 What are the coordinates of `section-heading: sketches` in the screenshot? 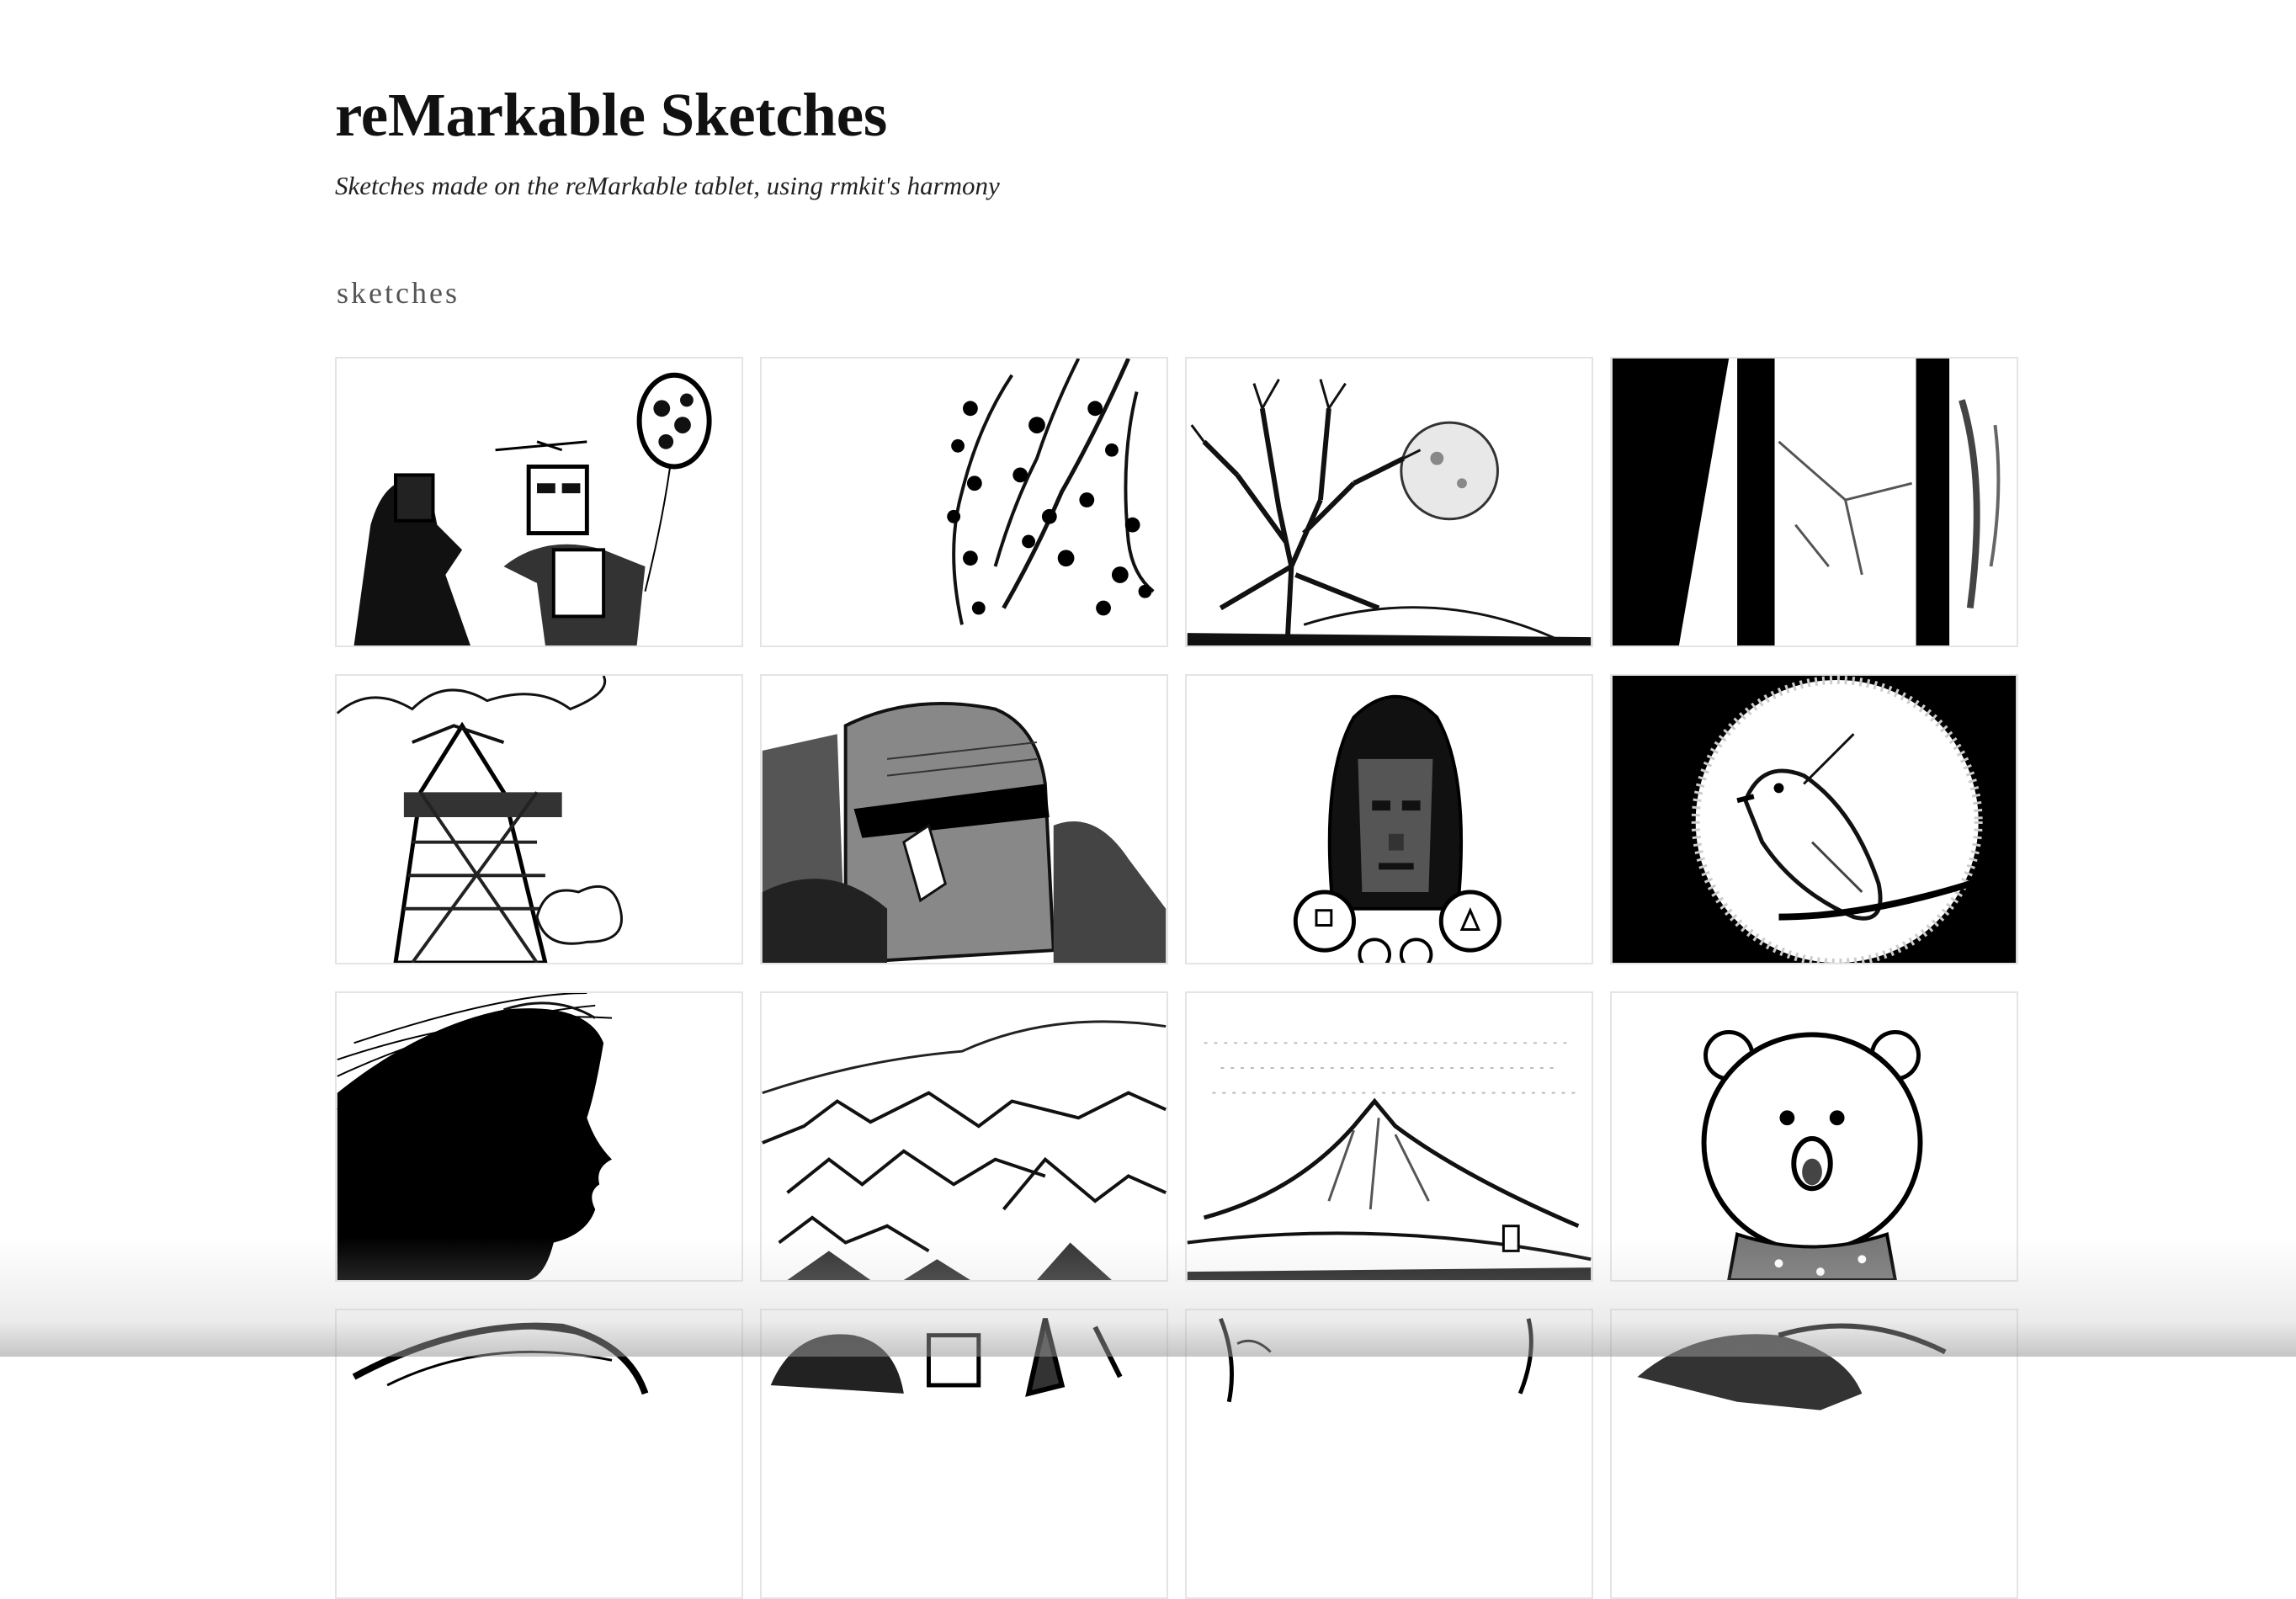 It's located at (398, 293).